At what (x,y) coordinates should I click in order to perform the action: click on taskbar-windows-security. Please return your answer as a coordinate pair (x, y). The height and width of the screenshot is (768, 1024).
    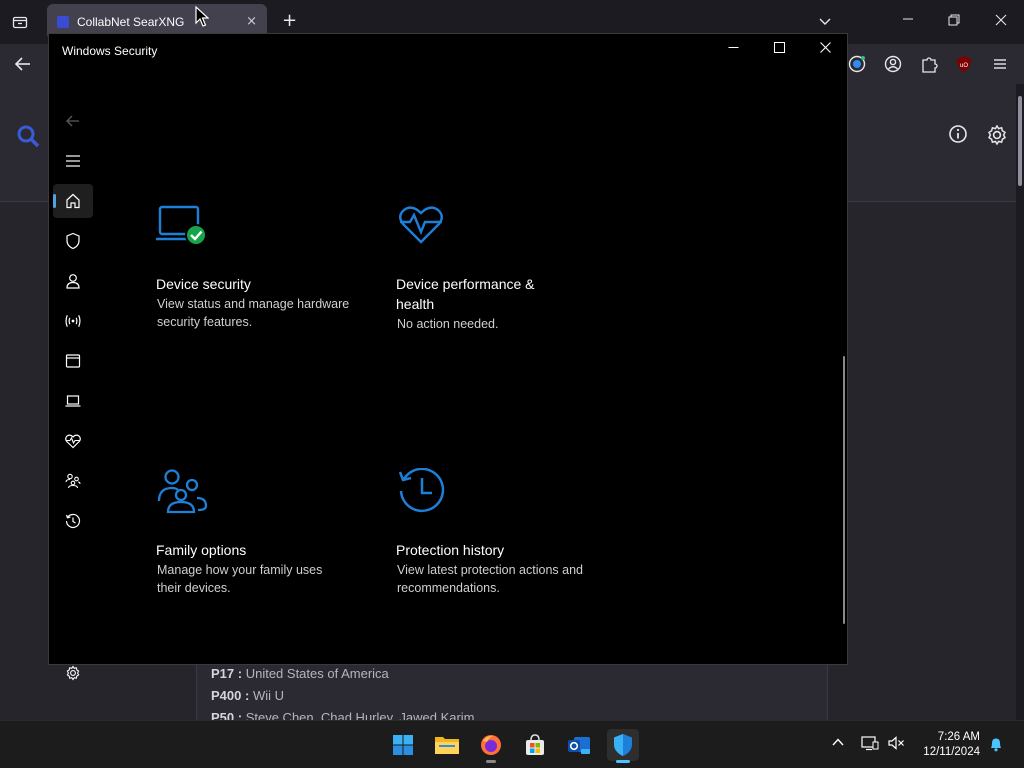
    Looking at the image, I should click on (623, 746).